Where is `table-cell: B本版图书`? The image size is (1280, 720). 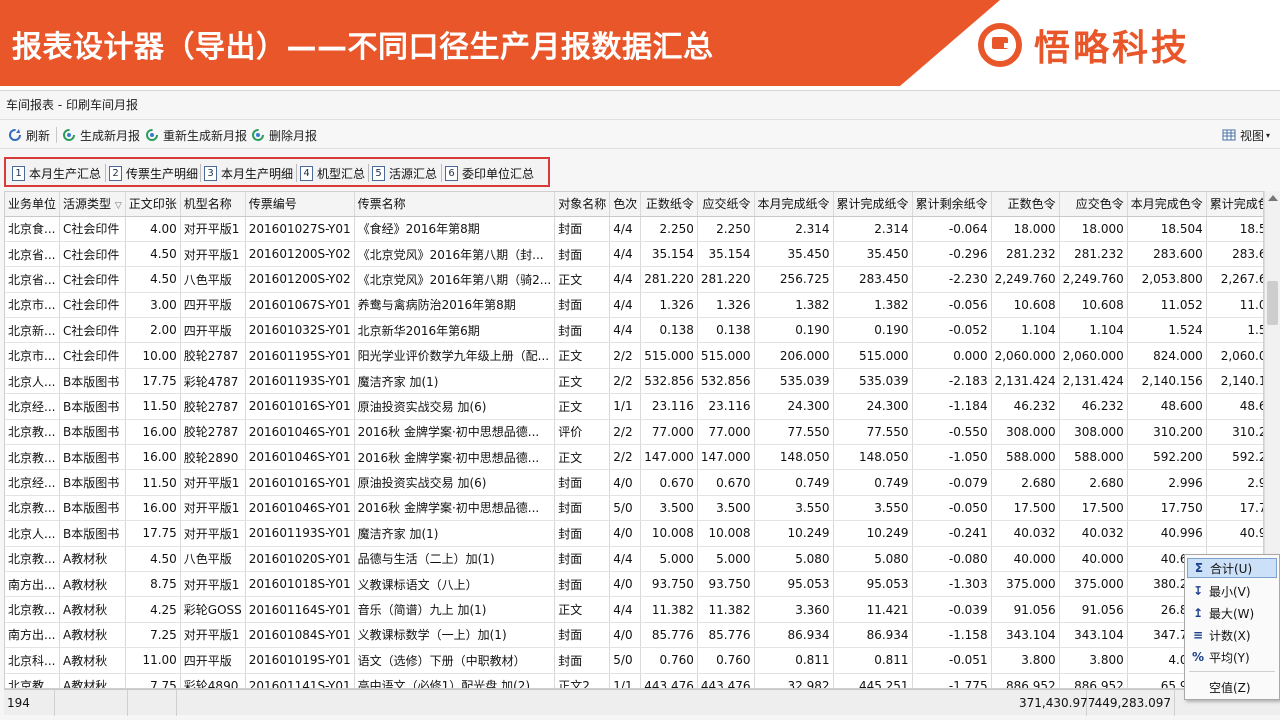
table-cell: B本版图书 is located at coordinates (92, 432).